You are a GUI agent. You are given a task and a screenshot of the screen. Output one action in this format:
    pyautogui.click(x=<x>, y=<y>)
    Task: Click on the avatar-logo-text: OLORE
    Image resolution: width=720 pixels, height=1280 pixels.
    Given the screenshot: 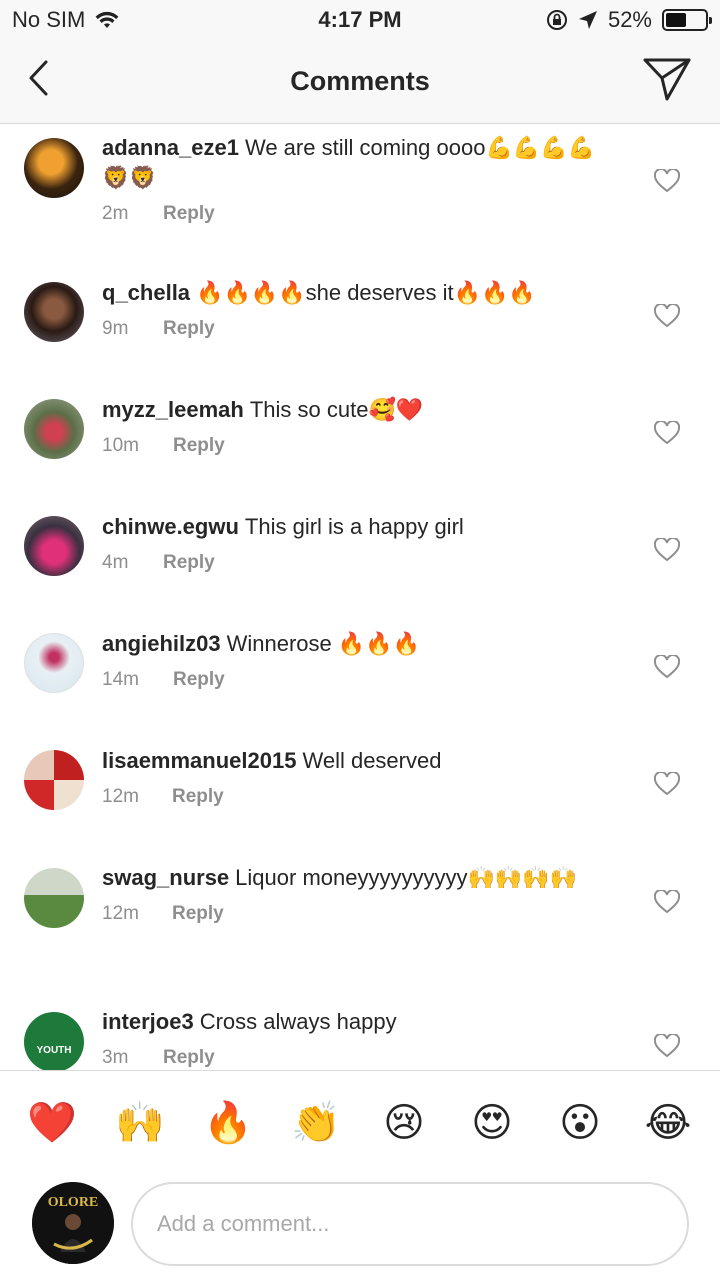 What is the action you would take?
    pyautogui.click(x=73, y=1202)
    